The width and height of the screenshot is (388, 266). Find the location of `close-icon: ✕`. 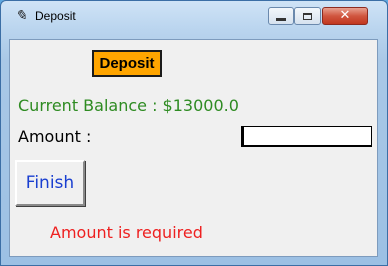

close-icon: ✕ is located at coordinates (345, 15).